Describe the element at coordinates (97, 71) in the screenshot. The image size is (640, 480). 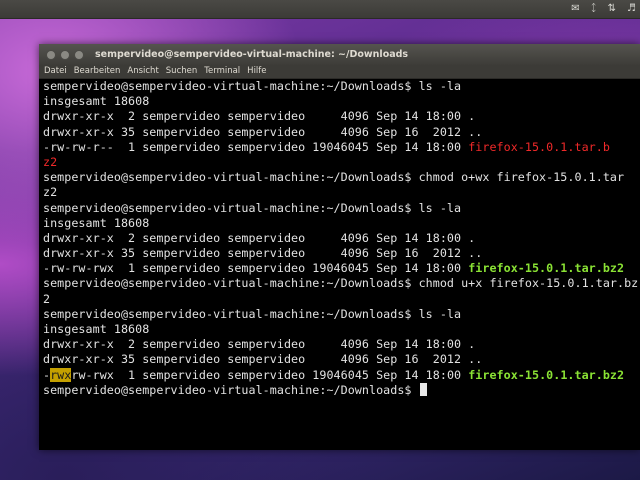
I see `menu-bearbeiten: Bearbeiten` at that location.